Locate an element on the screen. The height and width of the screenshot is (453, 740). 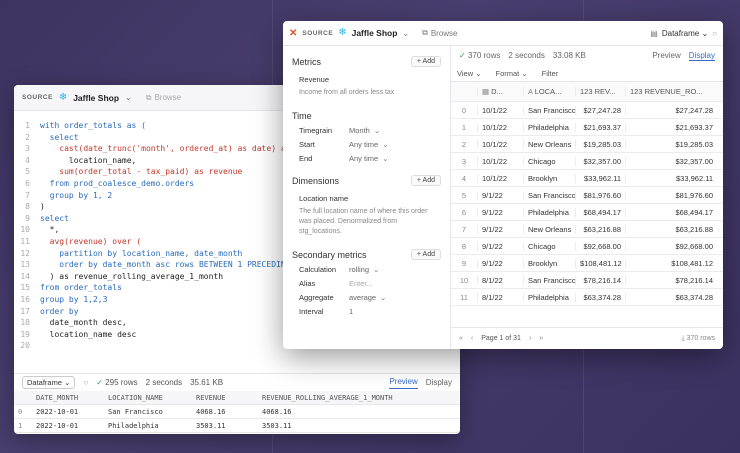
grid-row: 1 10/1/22 Philadelphia $21,693.37 $21,693.37 is located at coordinates (587, 127).